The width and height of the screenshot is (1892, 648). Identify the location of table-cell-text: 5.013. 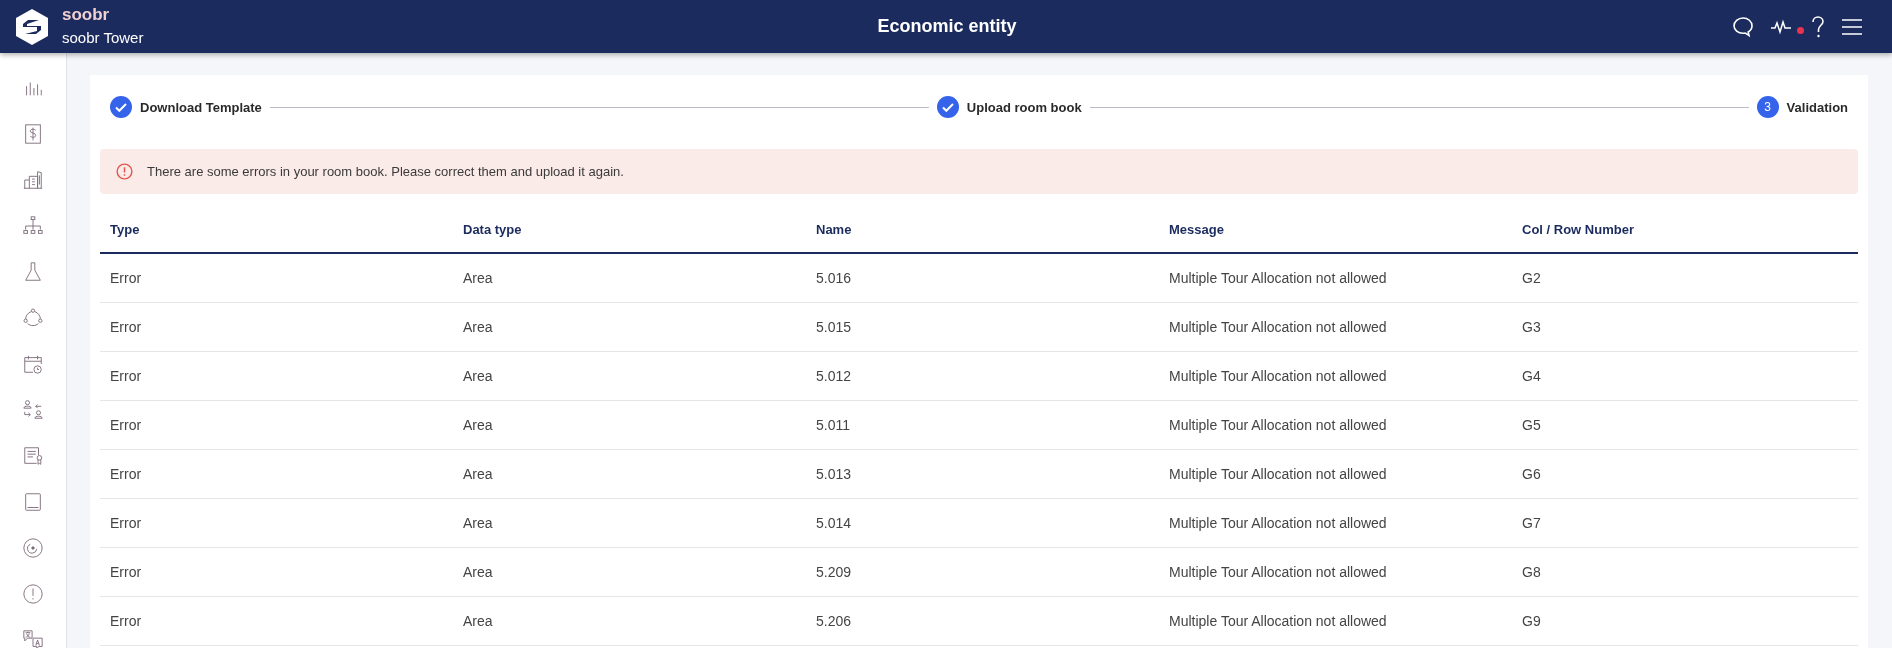
(834, 474).